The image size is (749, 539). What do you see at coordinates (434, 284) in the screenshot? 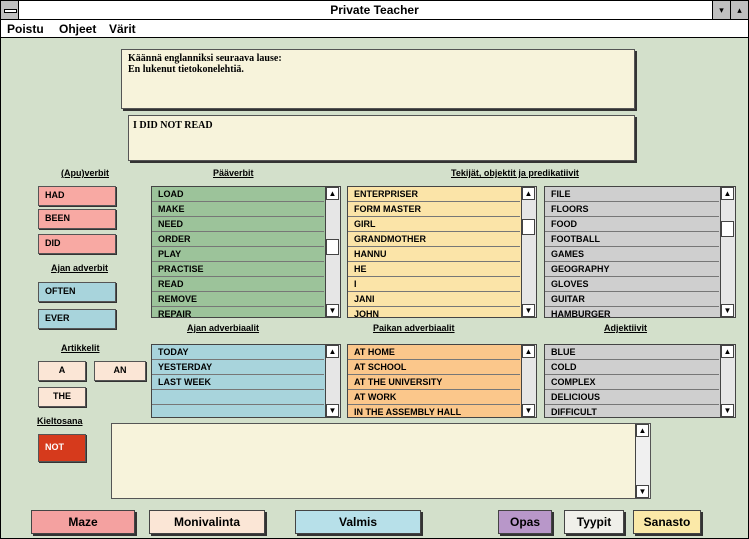
I see `list-item: I` at bounding box center [434, 284].